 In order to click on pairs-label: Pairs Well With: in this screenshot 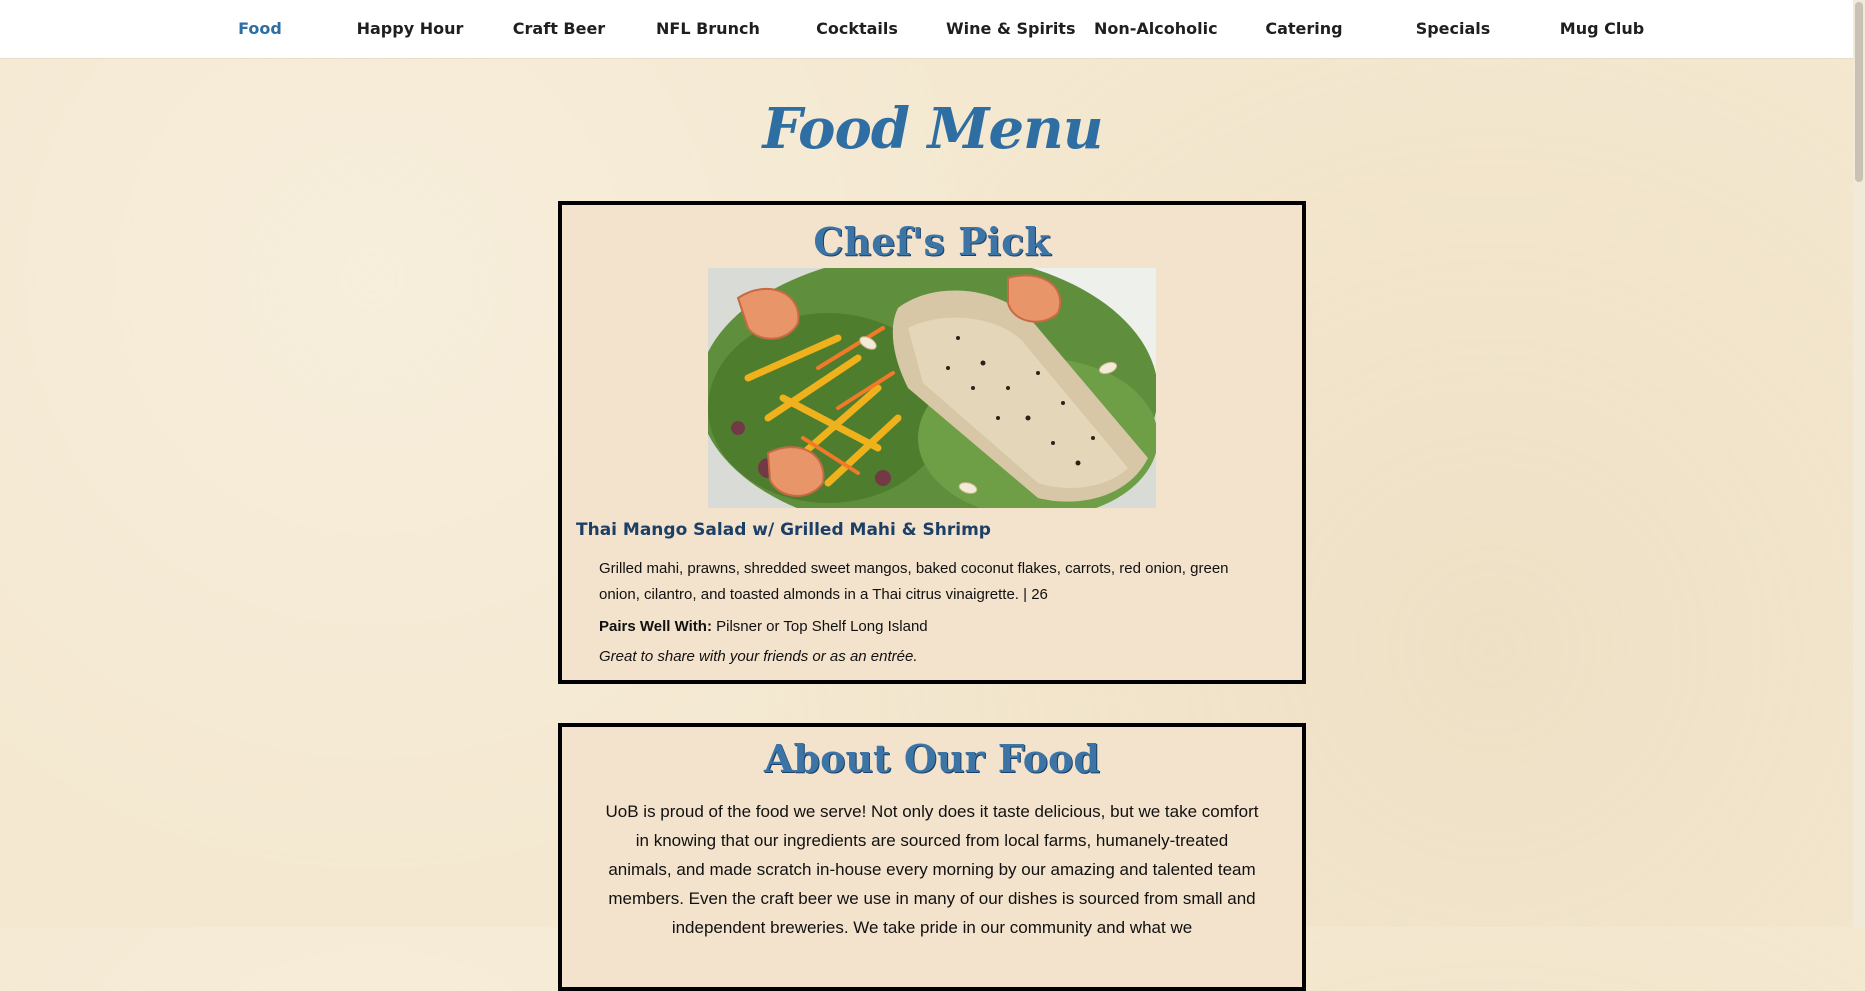, I will do `click(655, 626)`.